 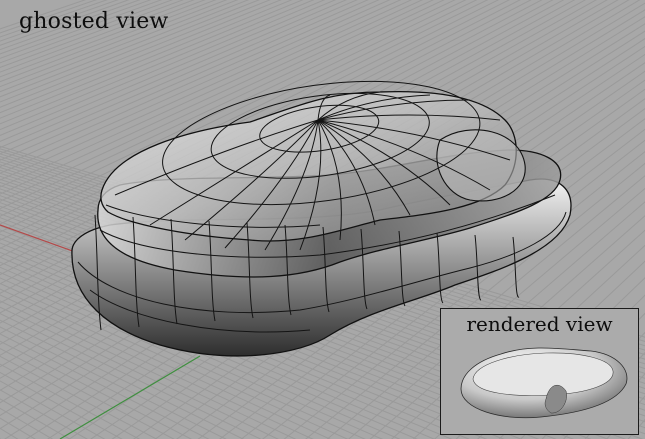 I want to click on inset-title: rendered view, so click(x=539, y=324).